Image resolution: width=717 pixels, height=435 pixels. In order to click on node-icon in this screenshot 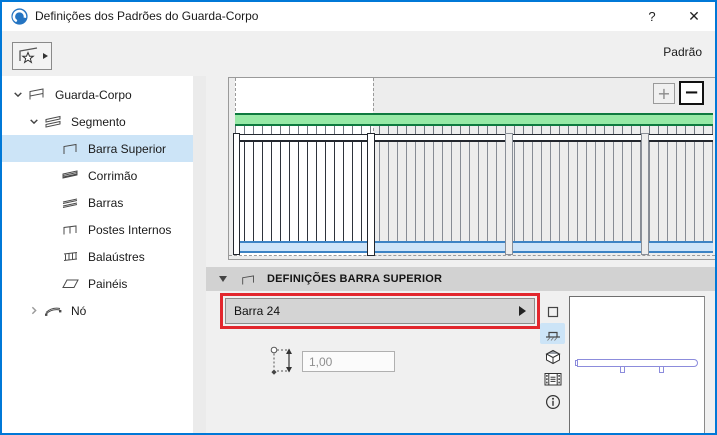, I will do `click(53, 311)`.